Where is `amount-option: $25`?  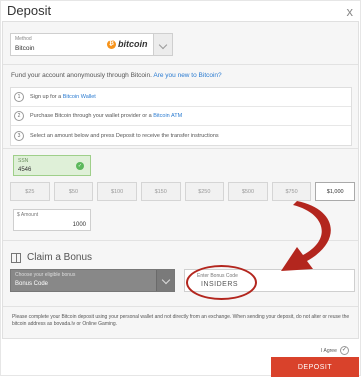
amount-option: $25 is located at coordinates (30, 191).